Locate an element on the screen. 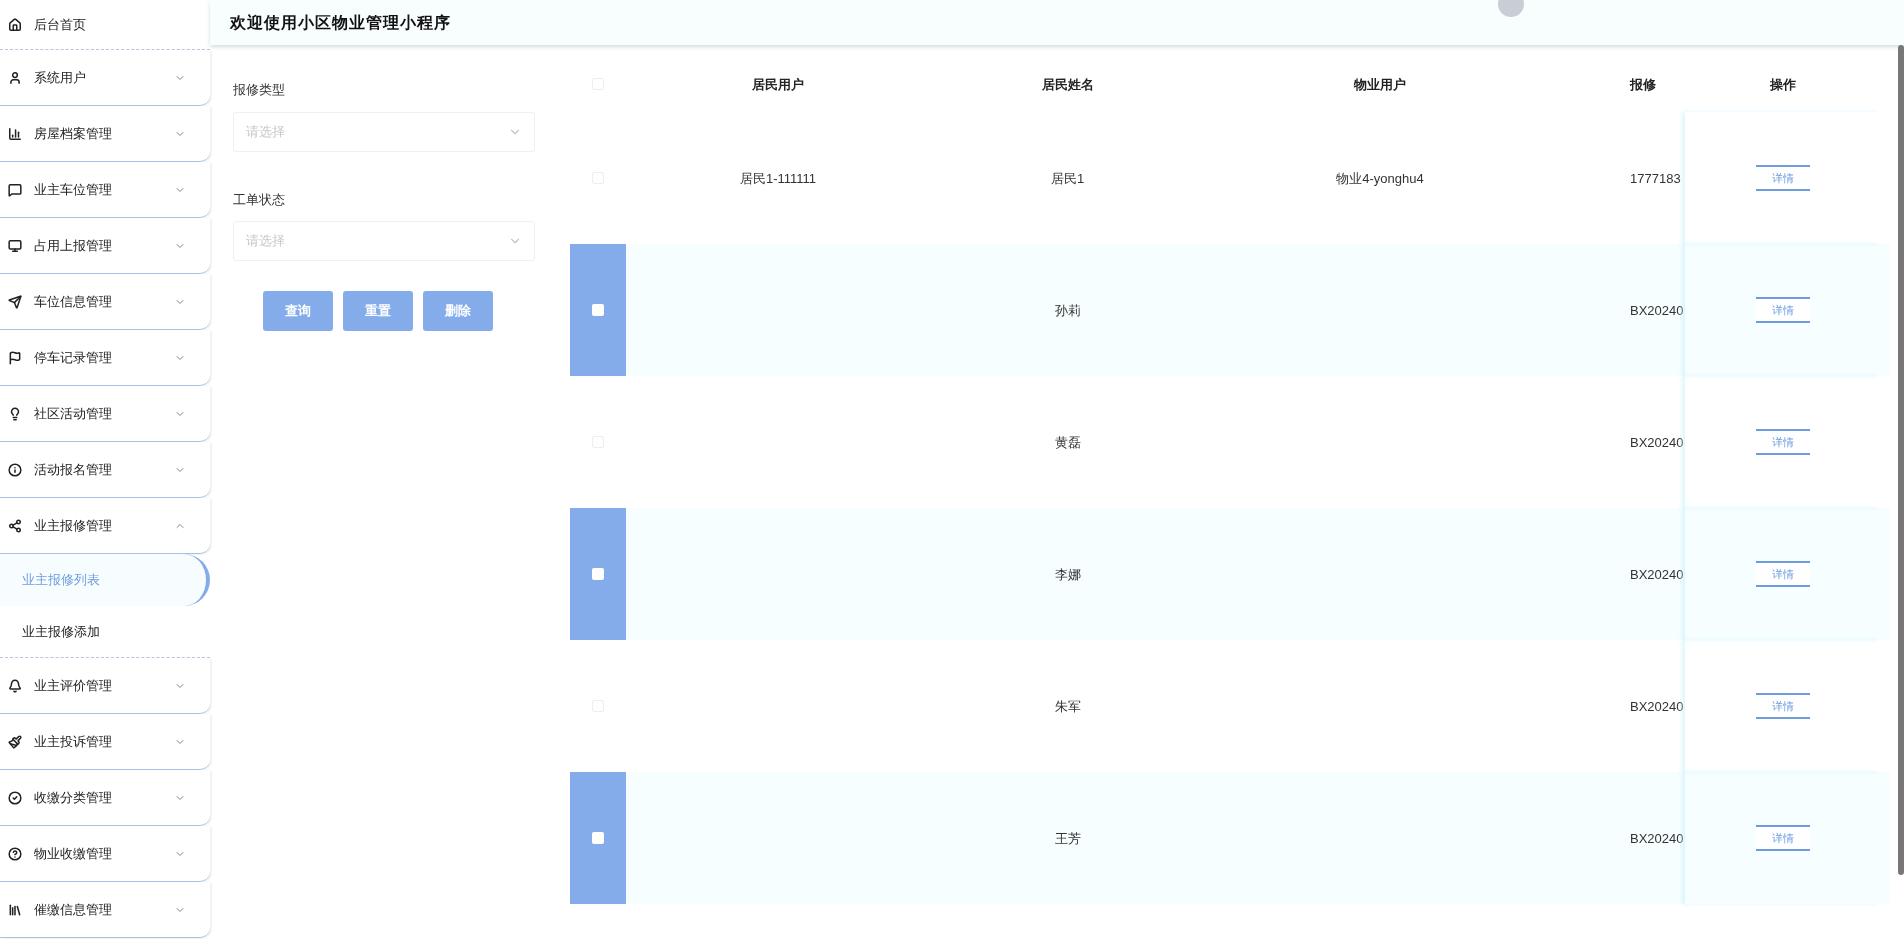 The width and height of the screenshot is (1904, 939). sidebar-item: 房屋档案管理 is located at coordinates (105, 134).